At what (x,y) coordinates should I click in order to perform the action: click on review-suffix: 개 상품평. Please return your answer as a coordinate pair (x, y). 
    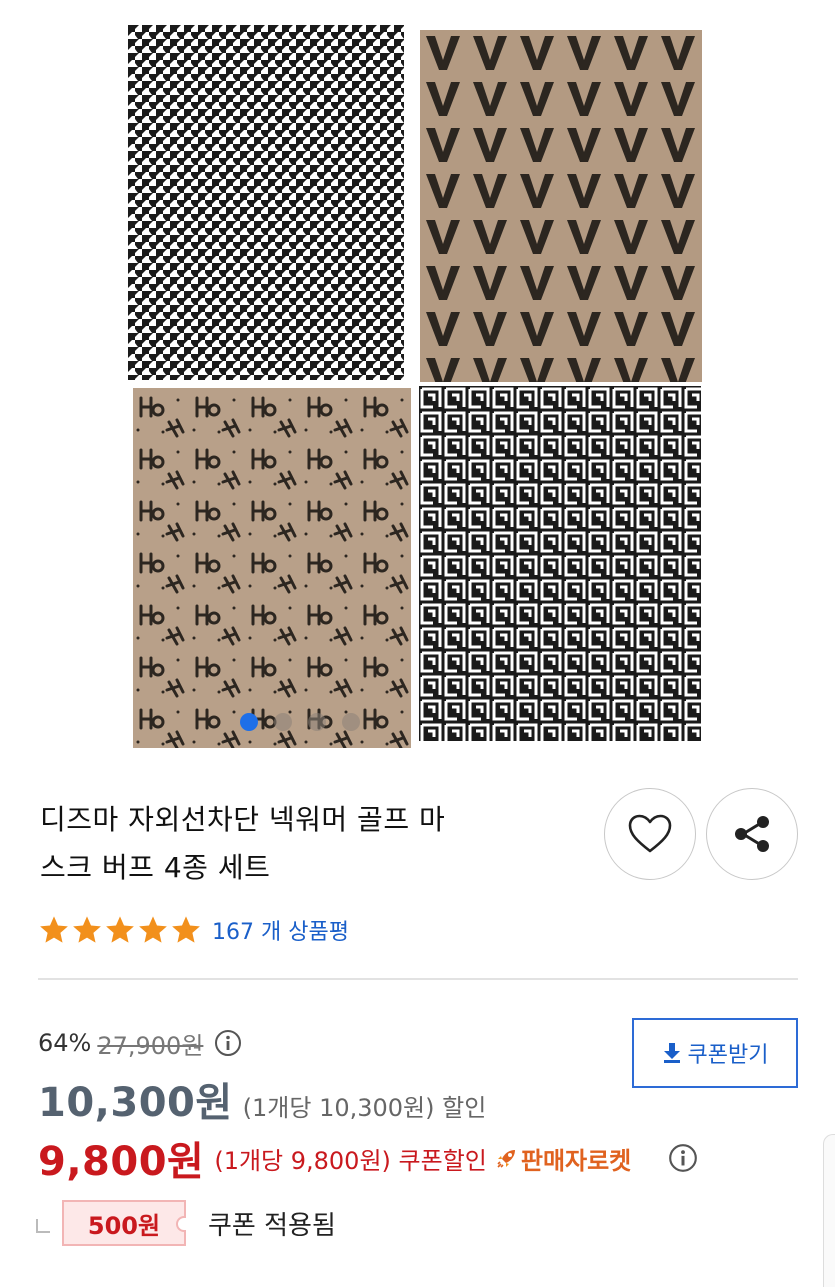
    Looking at the image, I should click on (305, 932).